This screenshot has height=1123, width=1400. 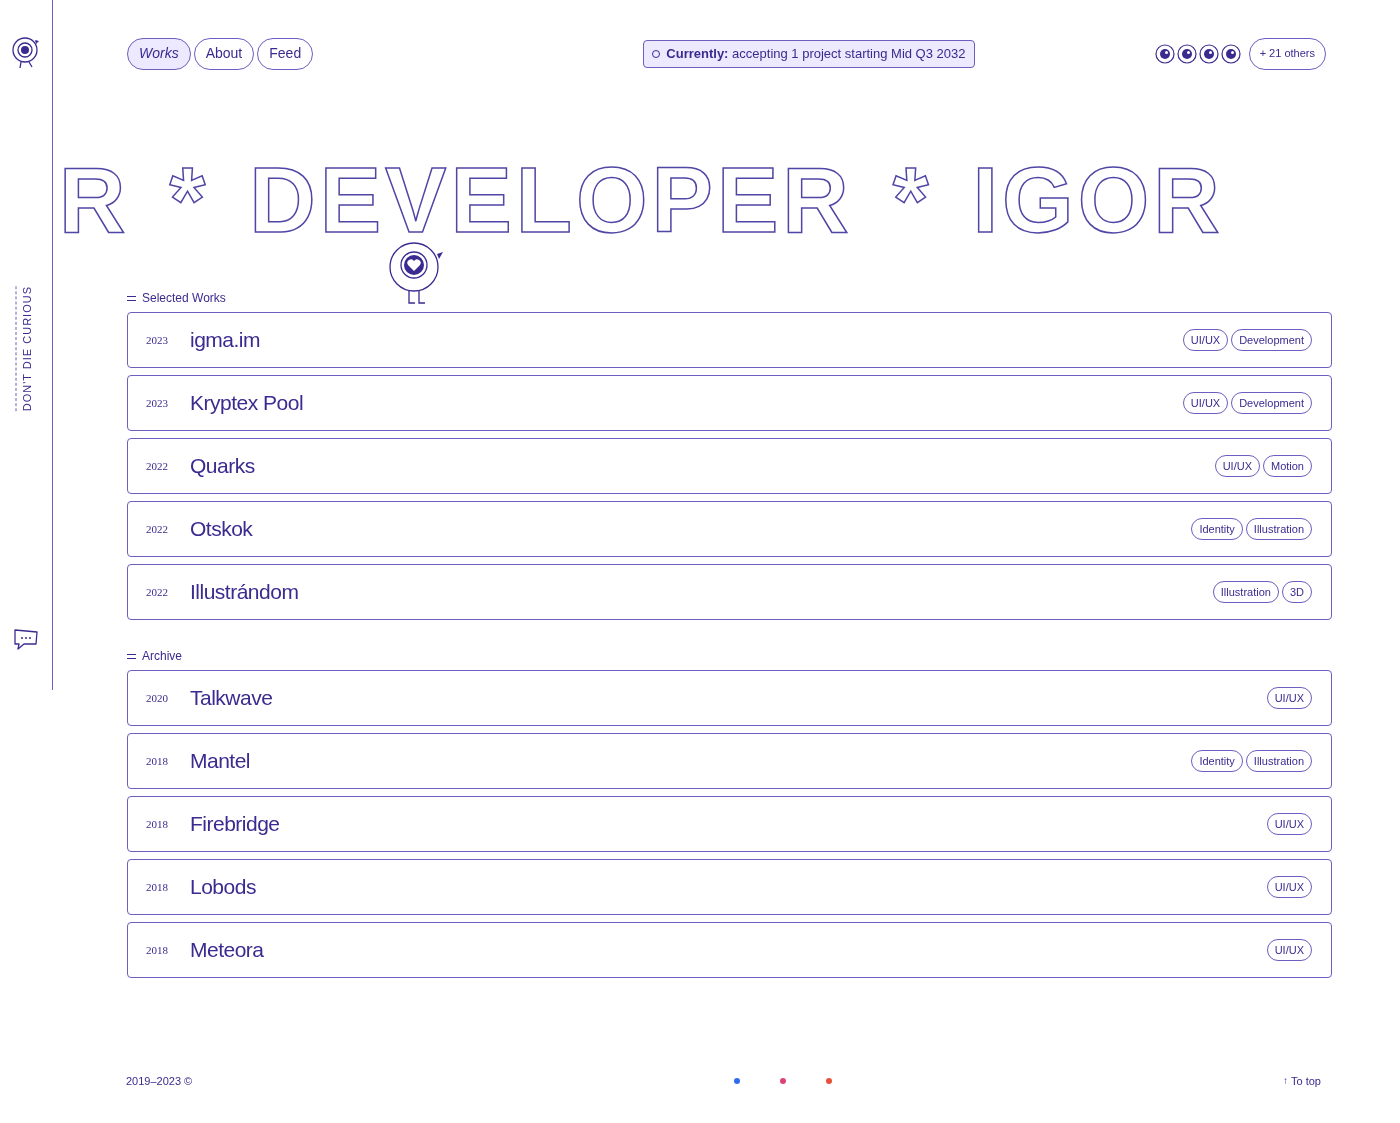 What do you see at coordinates (159, 53) in the screenshot?
I see `nav-tab: Works` at bounding box center [159, 53].